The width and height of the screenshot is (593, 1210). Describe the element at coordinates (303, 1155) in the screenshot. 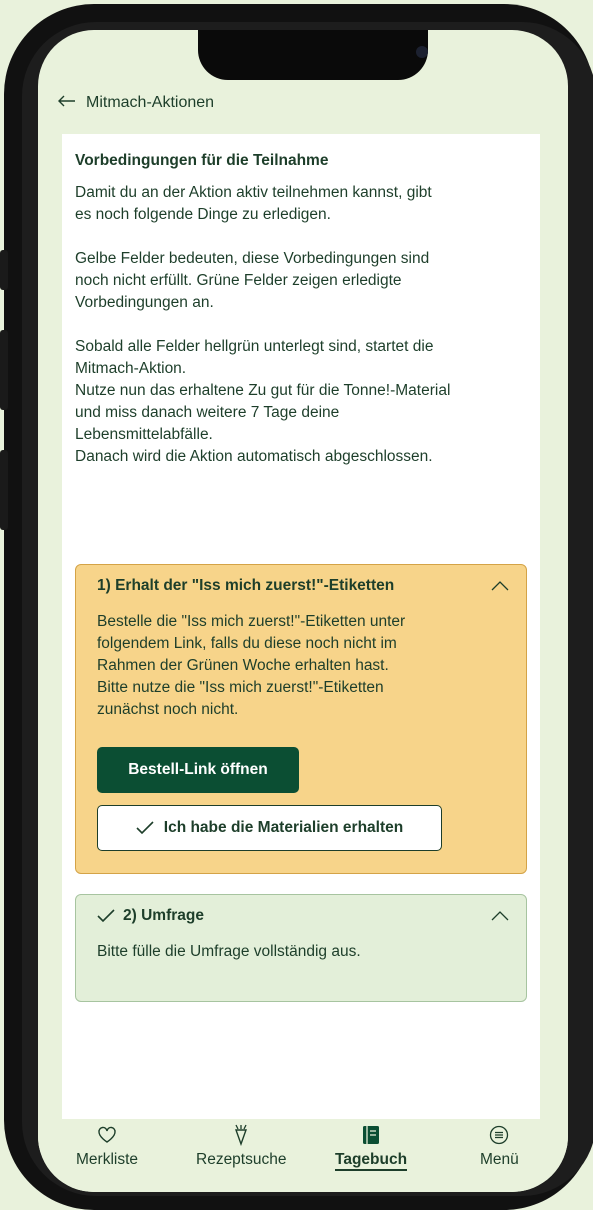

I see `bottom-nav: Merkliste Rezeptsuche Tagebuch Menü` at that location.